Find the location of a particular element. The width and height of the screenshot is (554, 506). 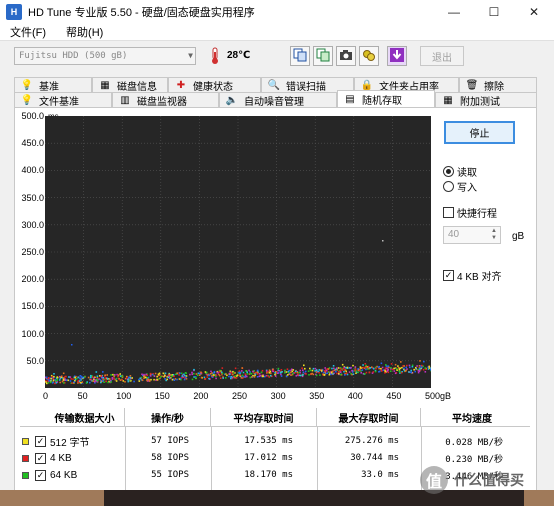

close-button: ✕ is located at coordinates (534, 12).